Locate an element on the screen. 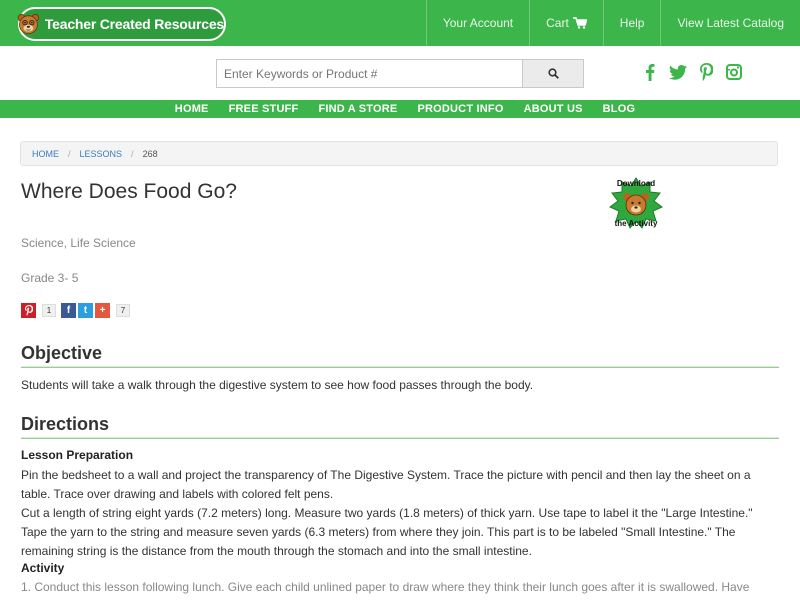 This screenshot has width=800, height=600. nav-about-us: ABOUT US is located at coordinates (553, 109).